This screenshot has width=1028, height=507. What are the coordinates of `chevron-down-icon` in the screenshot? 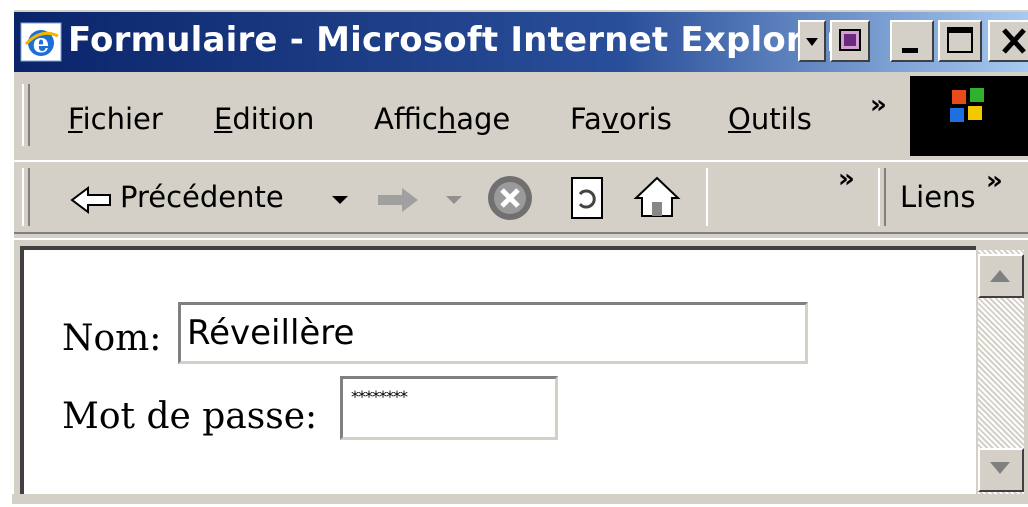 It's located at (812, 42).